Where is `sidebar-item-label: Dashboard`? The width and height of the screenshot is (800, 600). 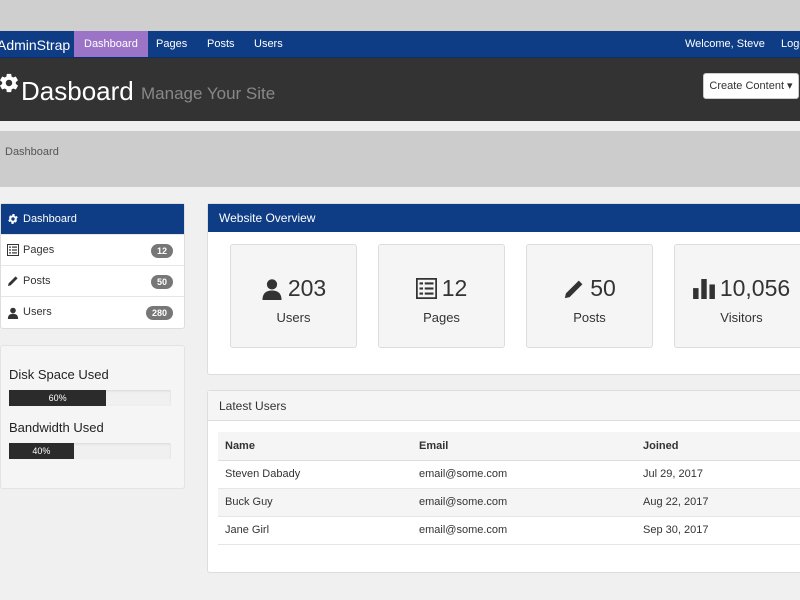 sidebar-item-label: Dashboard is located at coordinates (50, 218).